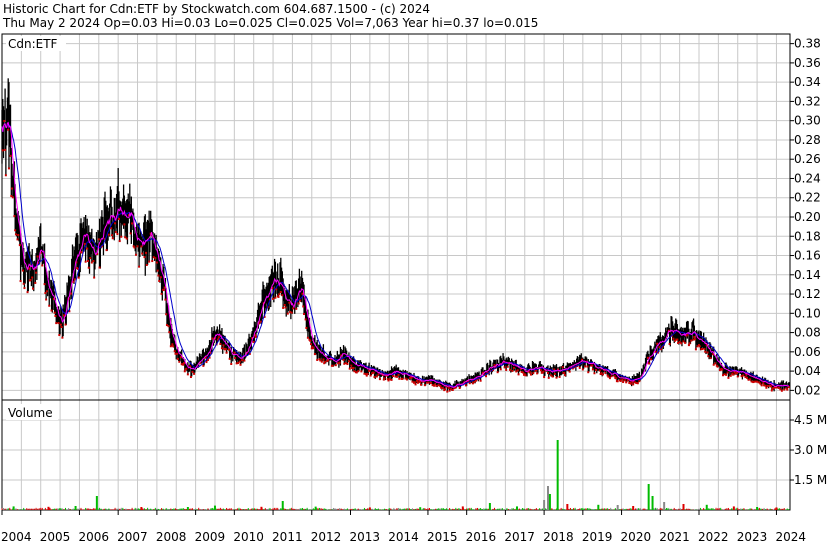 This screenshot has width=830, height=547. What do you see at coordinates (558, 536) in the screenshot?
I see `x-tick-label-2018: 2018` at bounding box center [558, 536].